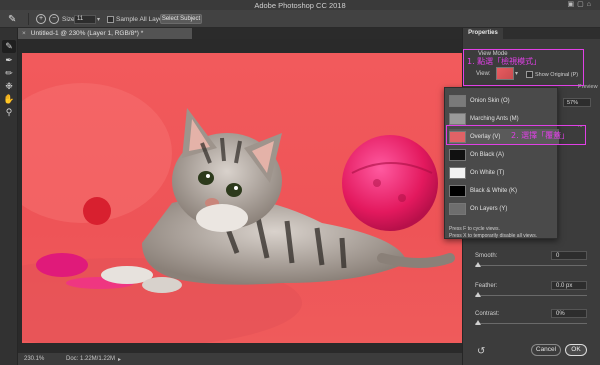 This screenshot has width=600, height=365. Describe the element at coordinates (457, 191) in the screenshot. I see `black-white-thumbnail` at that location.